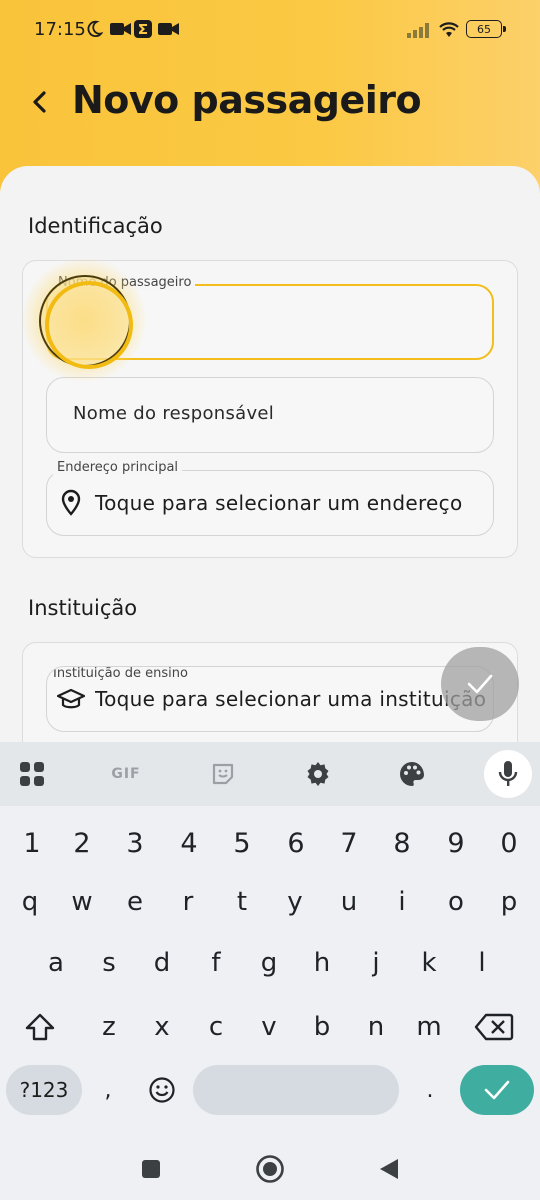  Describe the element at coordinates (509, 843) in the screenshot. I see `key-0: 0` at that location.